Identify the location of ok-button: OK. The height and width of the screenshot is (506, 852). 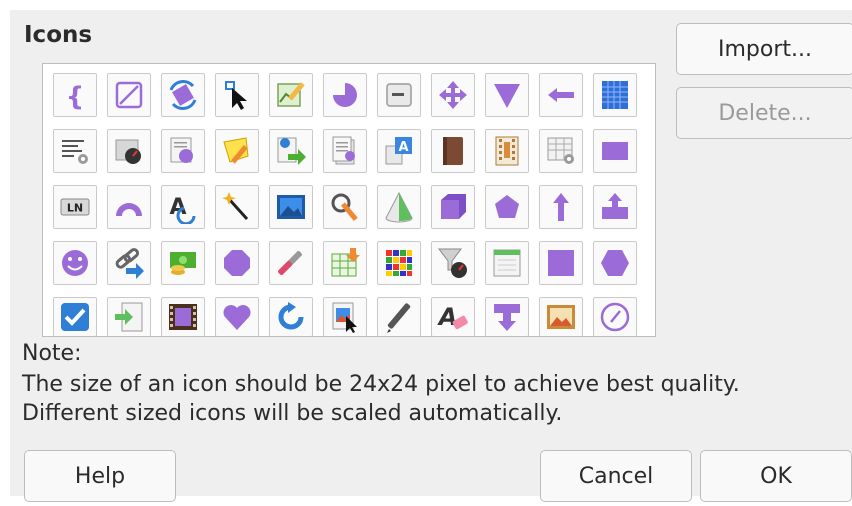
(776, 476).